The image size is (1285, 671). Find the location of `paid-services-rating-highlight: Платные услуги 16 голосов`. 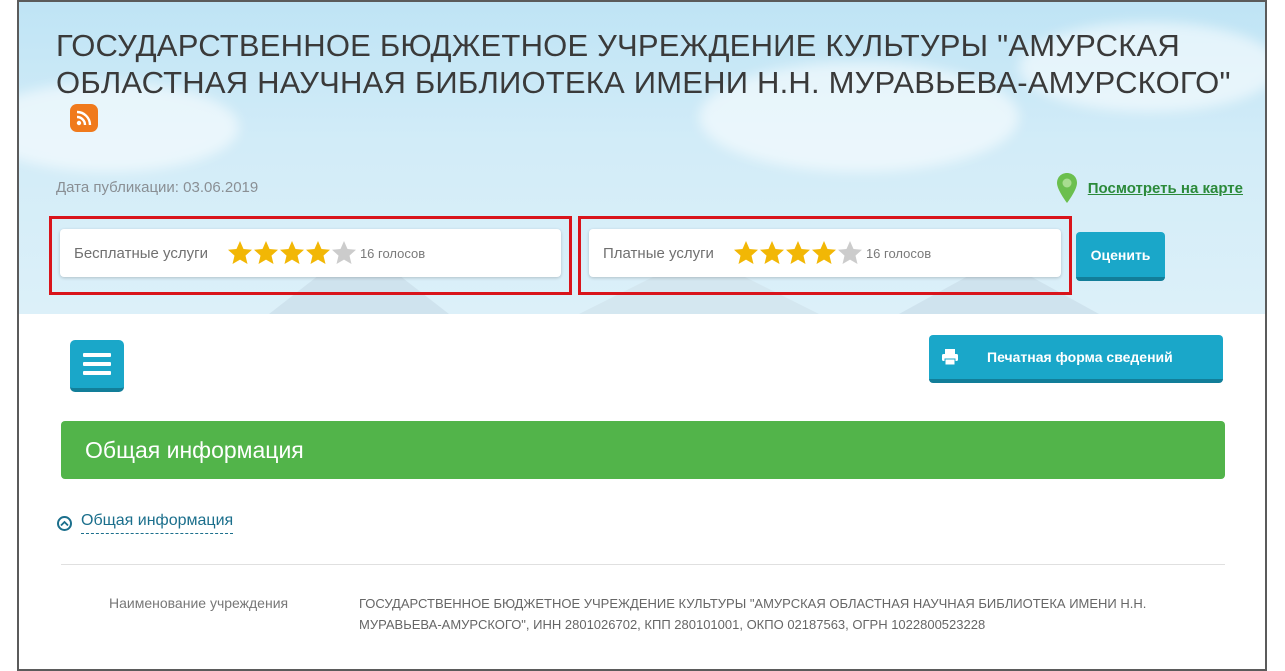

paid-services-rating-highlight: Платные услуги 16 голосов is located at coordinates (825, 255).